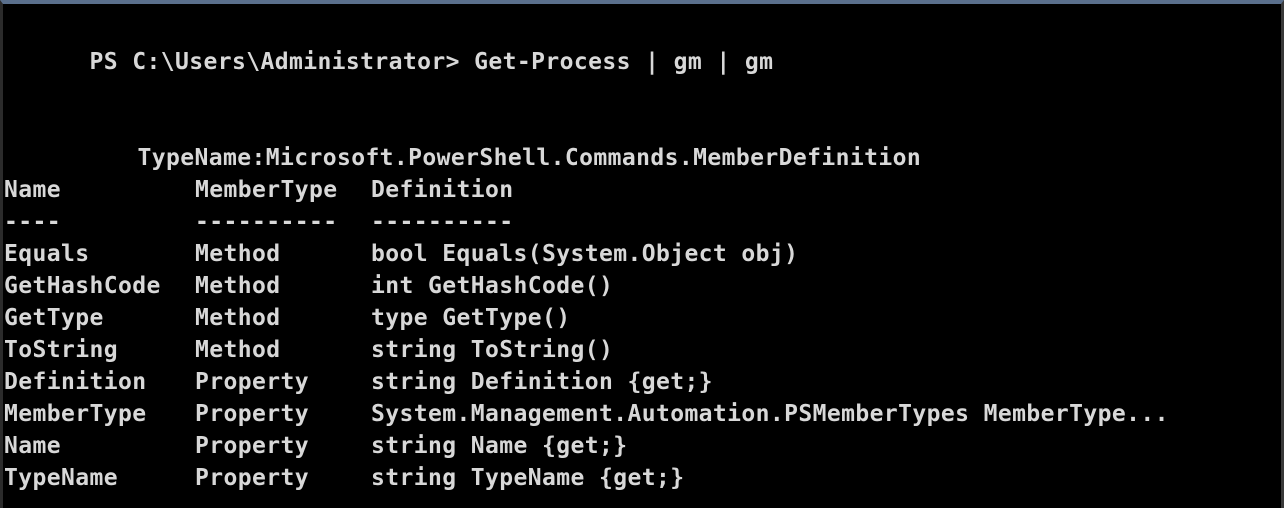  What do you see at coordinates (32, 446) in the screenshot?
I see `row-name-cell: Name` at bounding box center [32, 446].